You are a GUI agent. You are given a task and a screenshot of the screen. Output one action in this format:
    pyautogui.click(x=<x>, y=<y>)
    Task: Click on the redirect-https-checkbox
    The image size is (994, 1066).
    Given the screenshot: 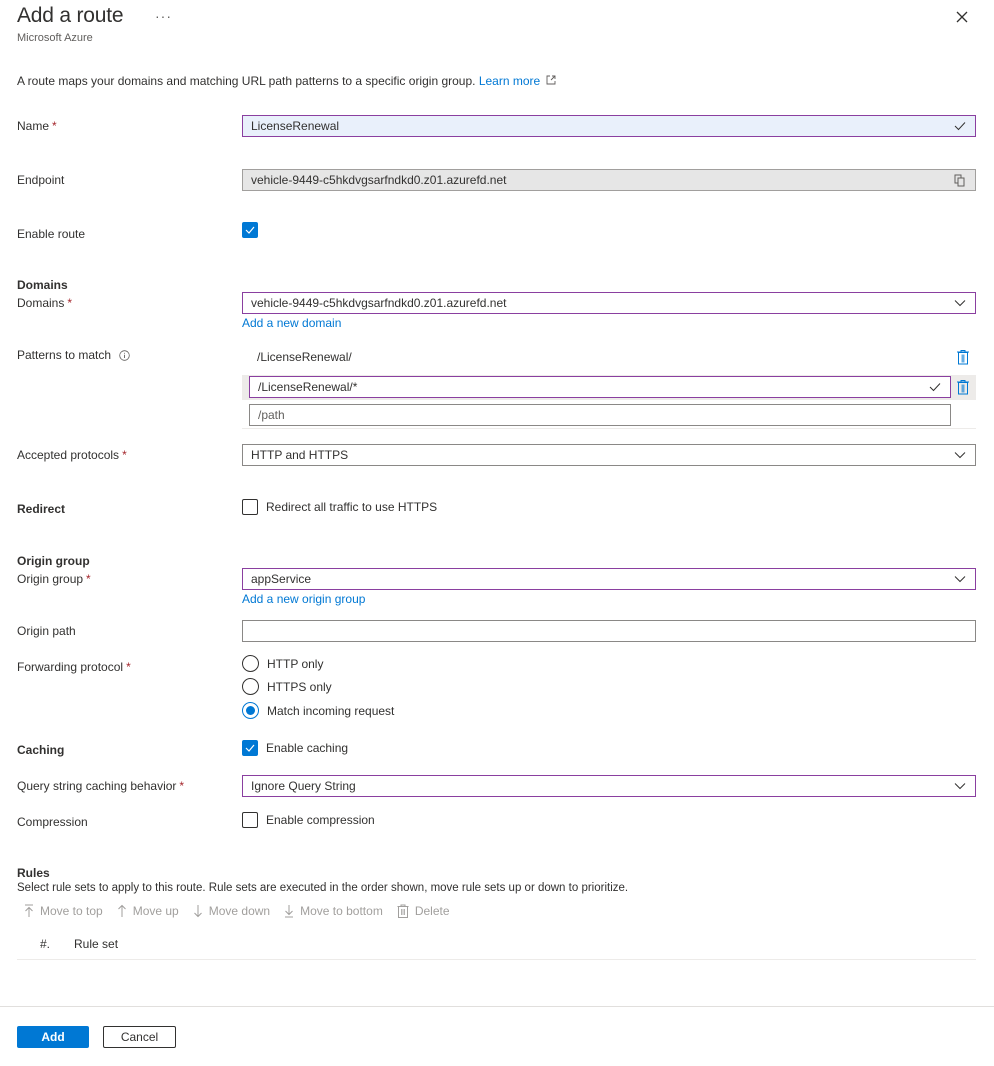 What is the action you would take?
    pyautogui.click(x=250, y=507)
    